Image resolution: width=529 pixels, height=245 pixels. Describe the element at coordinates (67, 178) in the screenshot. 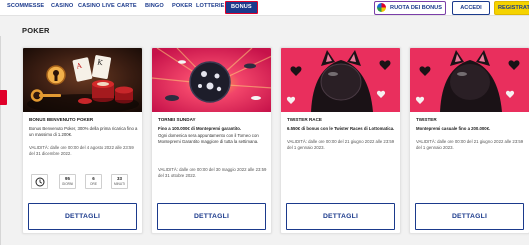

I see `countdown-days-value: 95` at that location.